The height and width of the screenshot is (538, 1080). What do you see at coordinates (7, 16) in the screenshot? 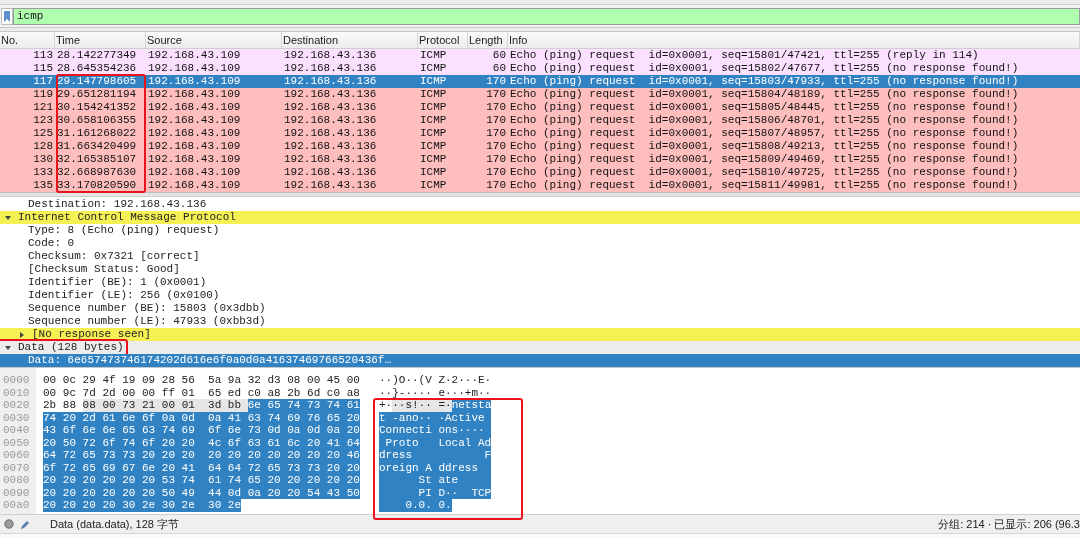
I see `bookmark-button` at bounding box center [7, 16].